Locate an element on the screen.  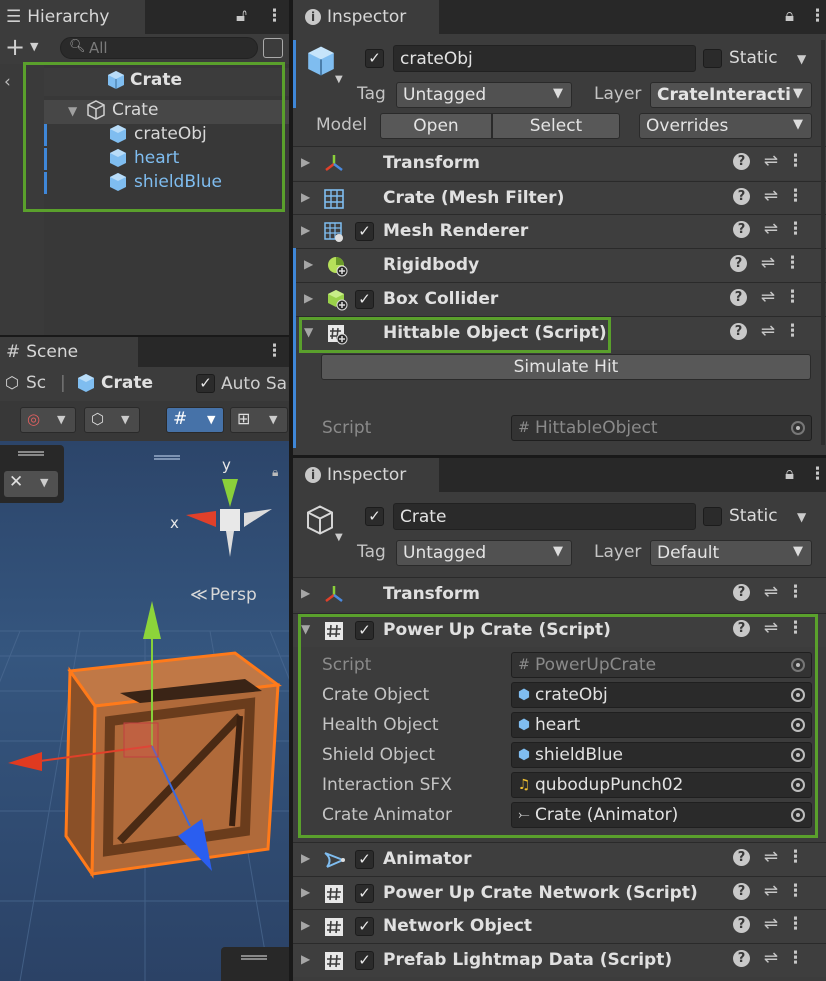
prop-field-health-object: ⬢ heart is located at coordinates (661, 725).